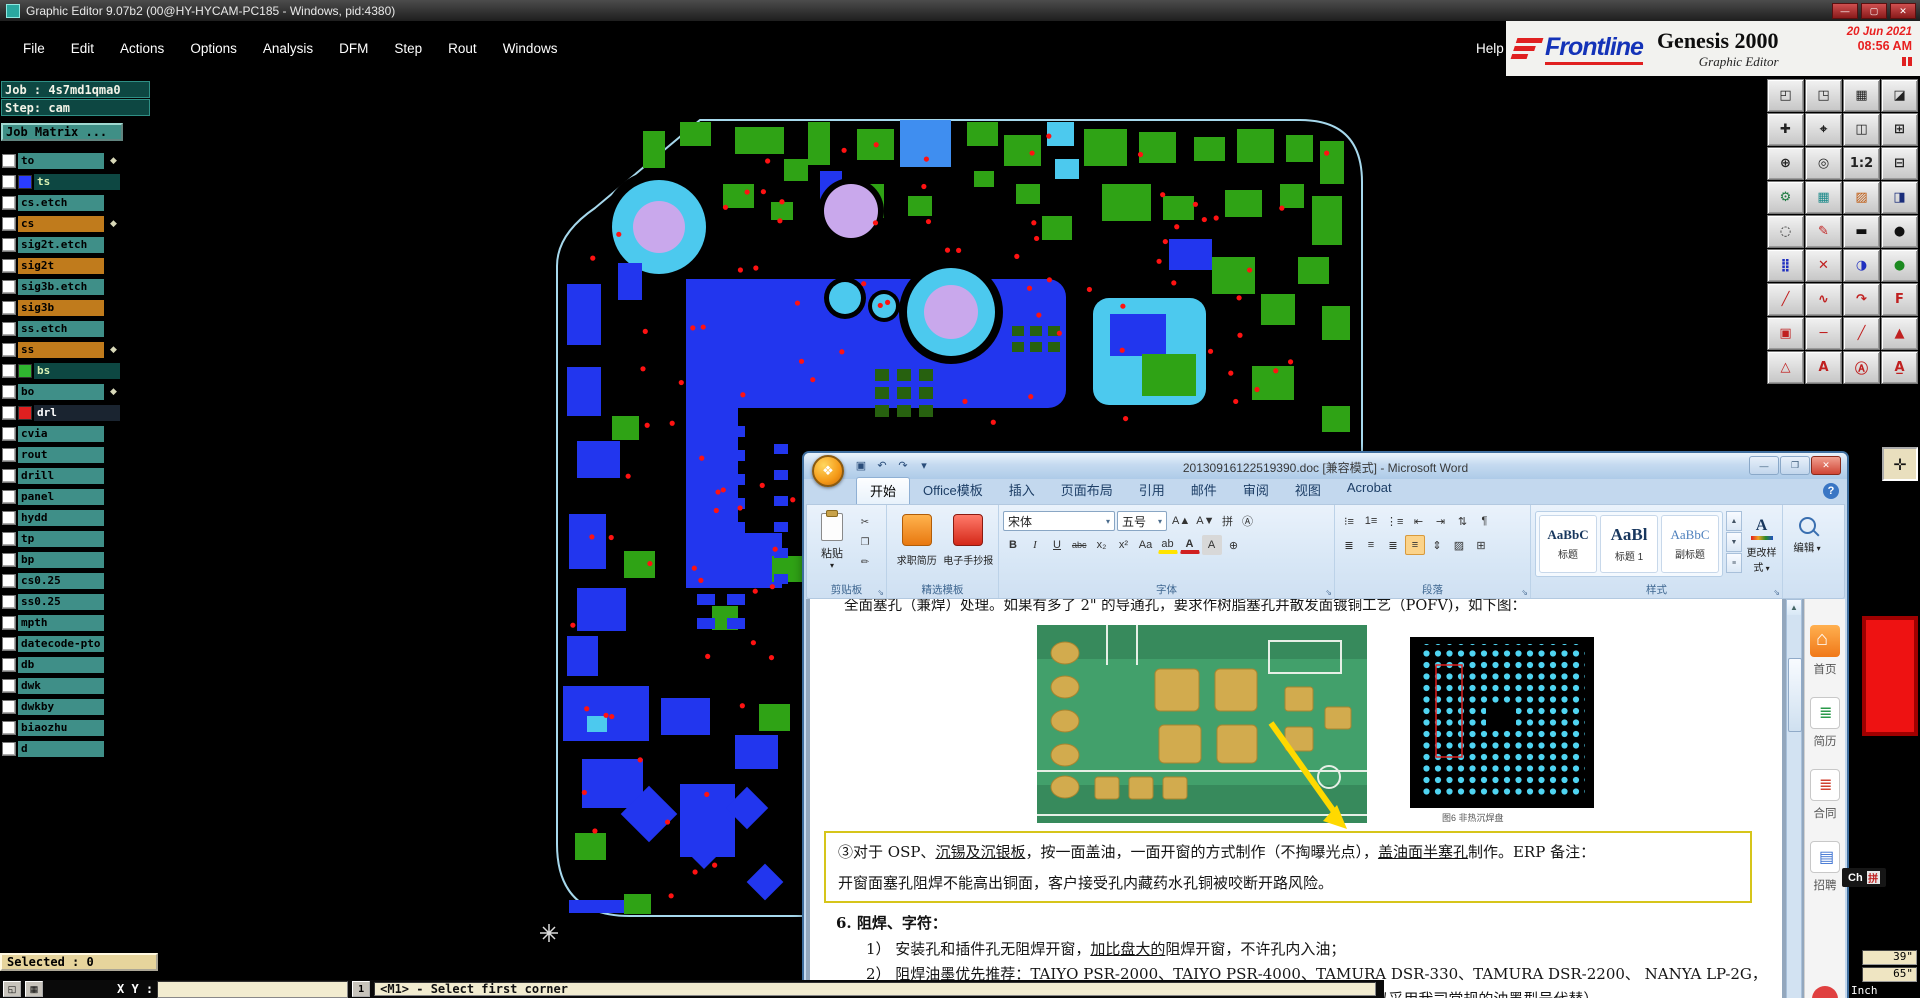  I want to click on italic-button: I, so click(1035, 545).